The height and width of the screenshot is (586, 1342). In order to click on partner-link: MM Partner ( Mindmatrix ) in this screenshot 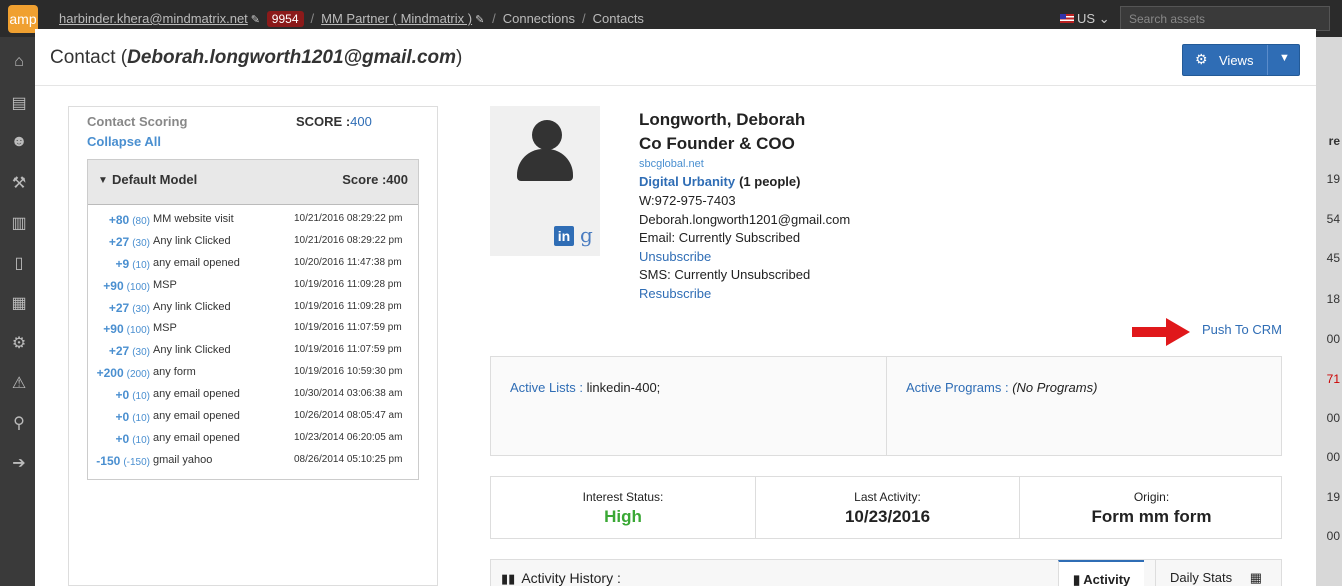, I will do `click(396, 18)`.